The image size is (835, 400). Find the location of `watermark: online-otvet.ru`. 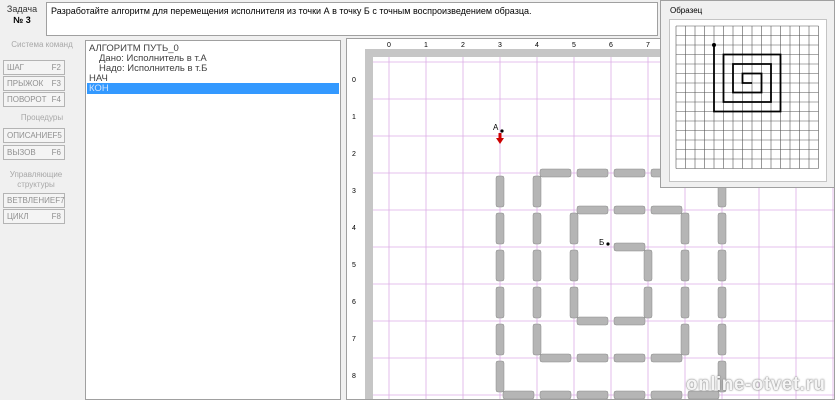

watermark: online-otvet.ru is located at coordinates (756, 384).